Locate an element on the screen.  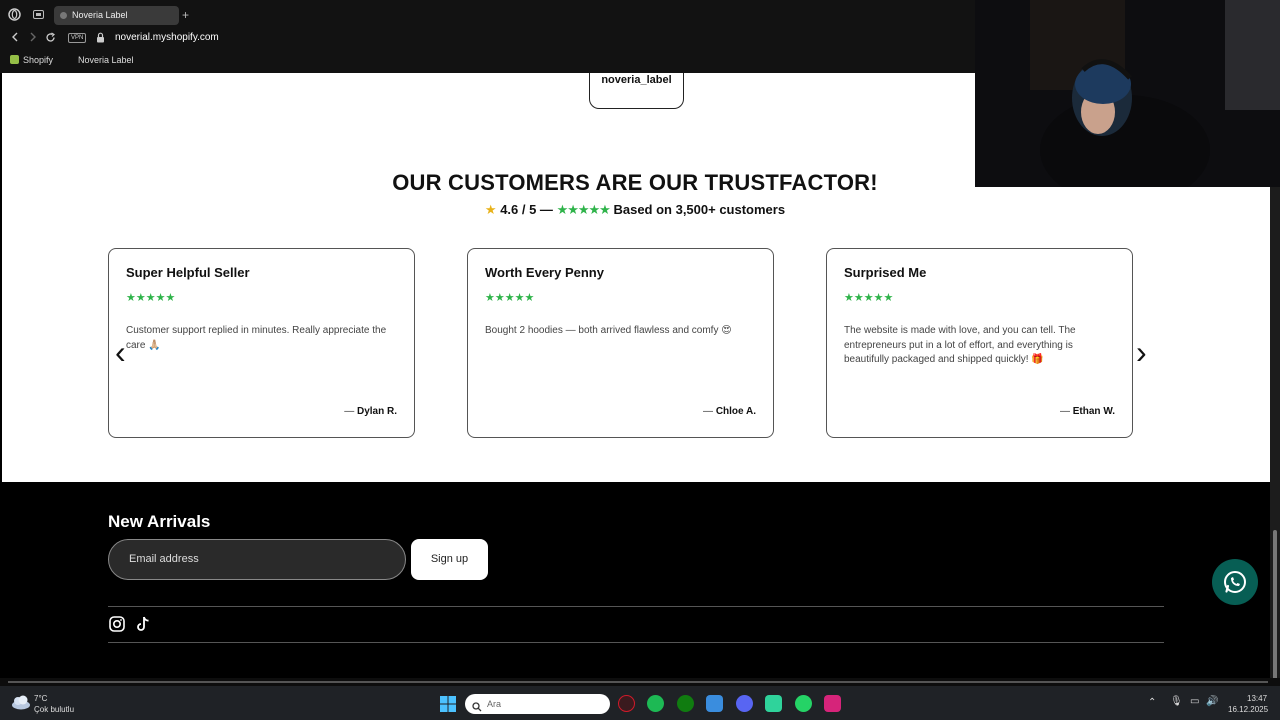
network-icon: ▭ is located at coordinates (1194, 701).